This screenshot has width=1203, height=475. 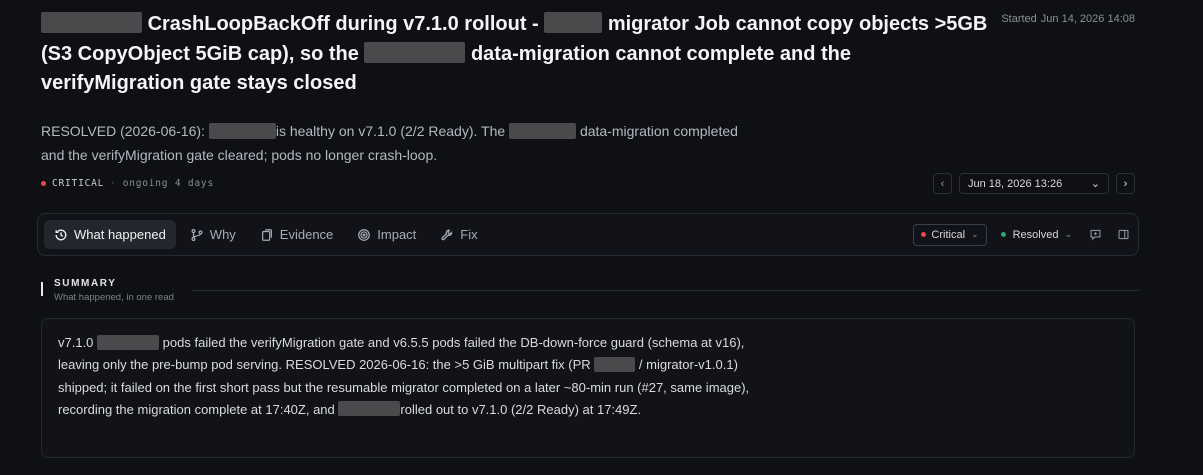 I want to click on tab-fix: Fix, so click(x=458, y=234).